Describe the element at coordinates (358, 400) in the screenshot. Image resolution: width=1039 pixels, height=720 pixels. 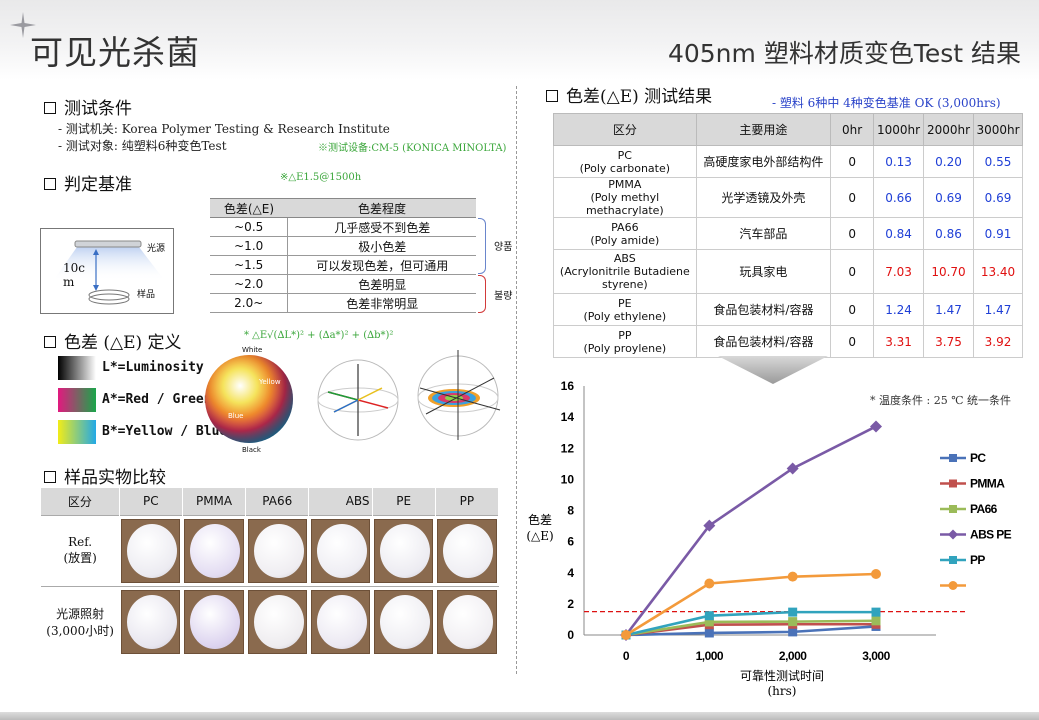
I see `lab-axes-diagram` at that location.